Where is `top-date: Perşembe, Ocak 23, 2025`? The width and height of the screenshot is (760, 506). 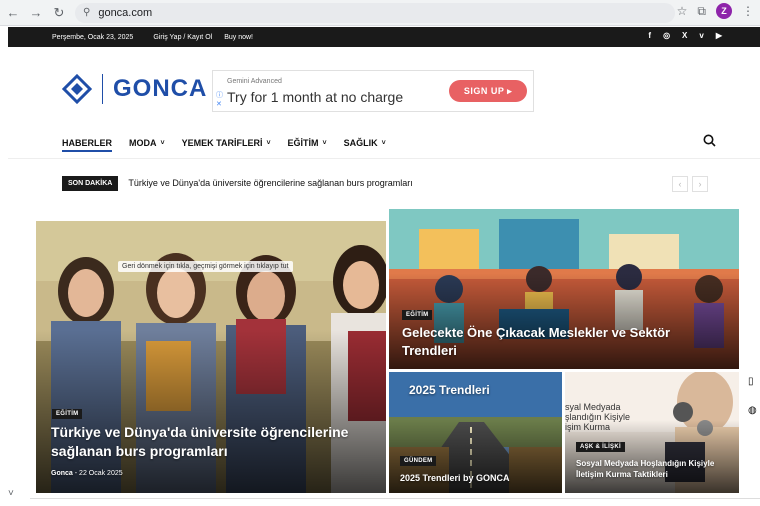 top-date: Perşembe, Ocak 23, 2025 is located at coordinates (93, 37).